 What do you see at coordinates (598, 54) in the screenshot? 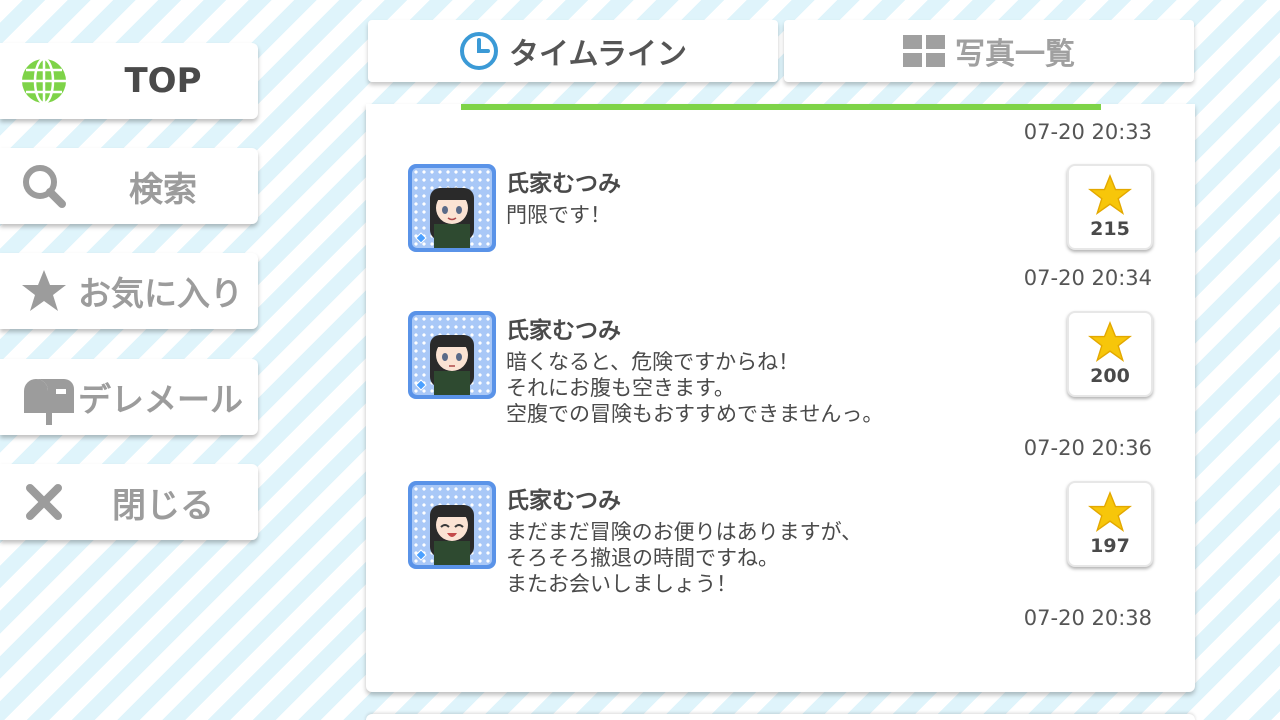
I see `tab-label: タイムライン` at bounding box center [598, 54].